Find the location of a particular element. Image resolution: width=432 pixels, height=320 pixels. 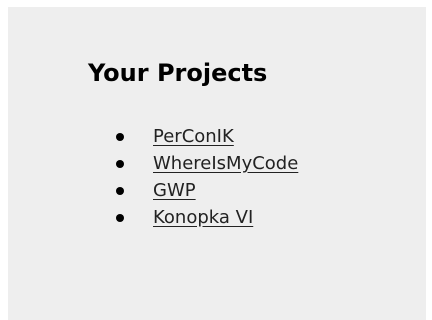

page-title: Your Projects is located at coordinates (178, 73).